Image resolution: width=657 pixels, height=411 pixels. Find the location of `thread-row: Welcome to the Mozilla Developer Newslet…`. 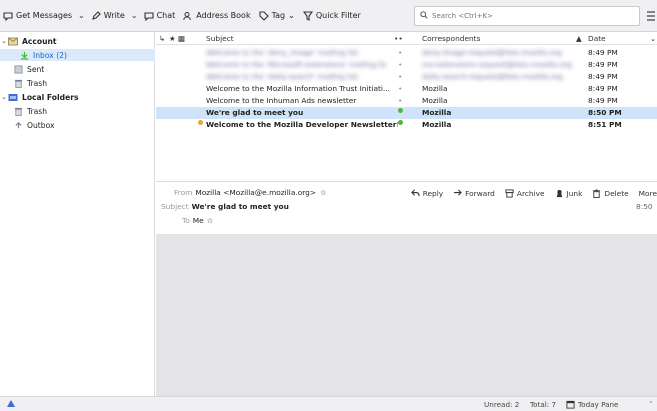

thread-row: Welcome to the Mozilla Developer Newslet… is located at coordinates (406, 125).